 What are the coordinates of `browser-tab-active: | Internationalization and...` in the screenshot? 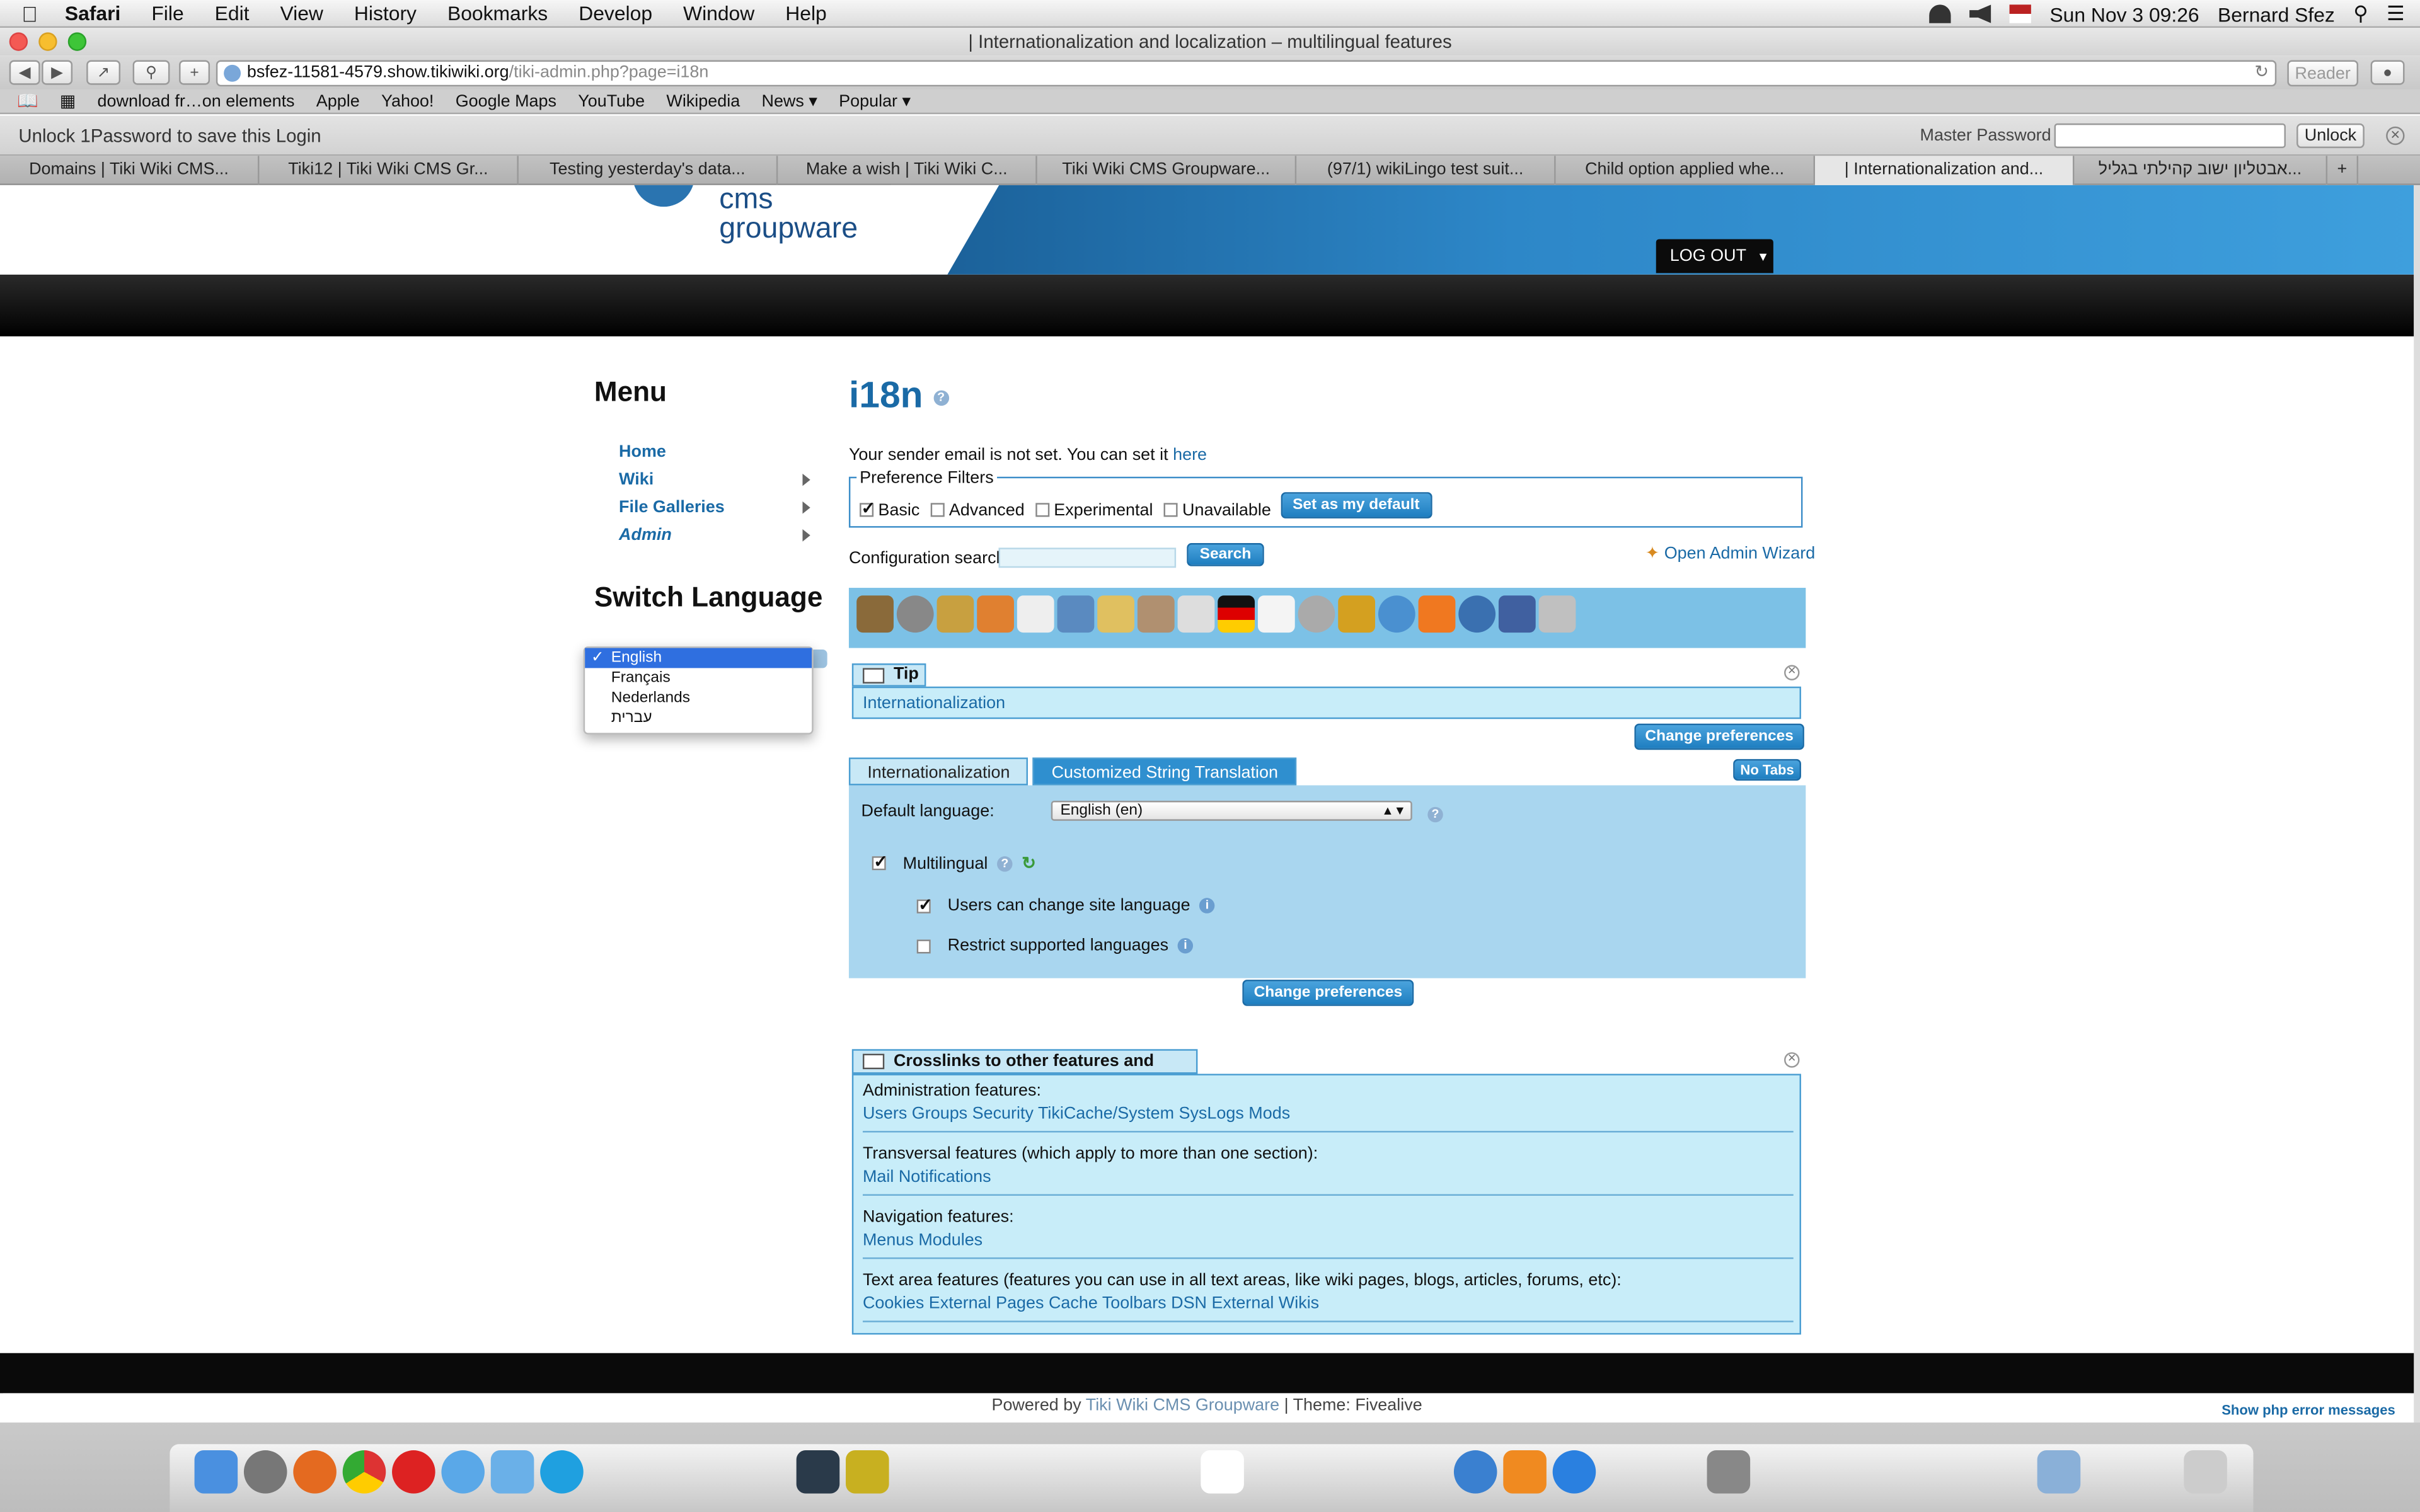 It's located at (1945, 170).